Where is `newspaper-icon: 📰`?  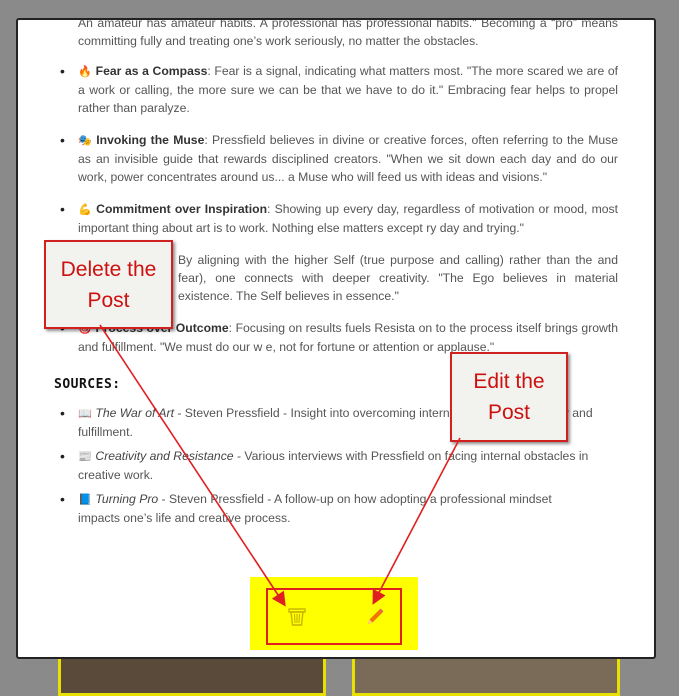 newspaper-icon: 📰 is located at coordinates (85, 457).